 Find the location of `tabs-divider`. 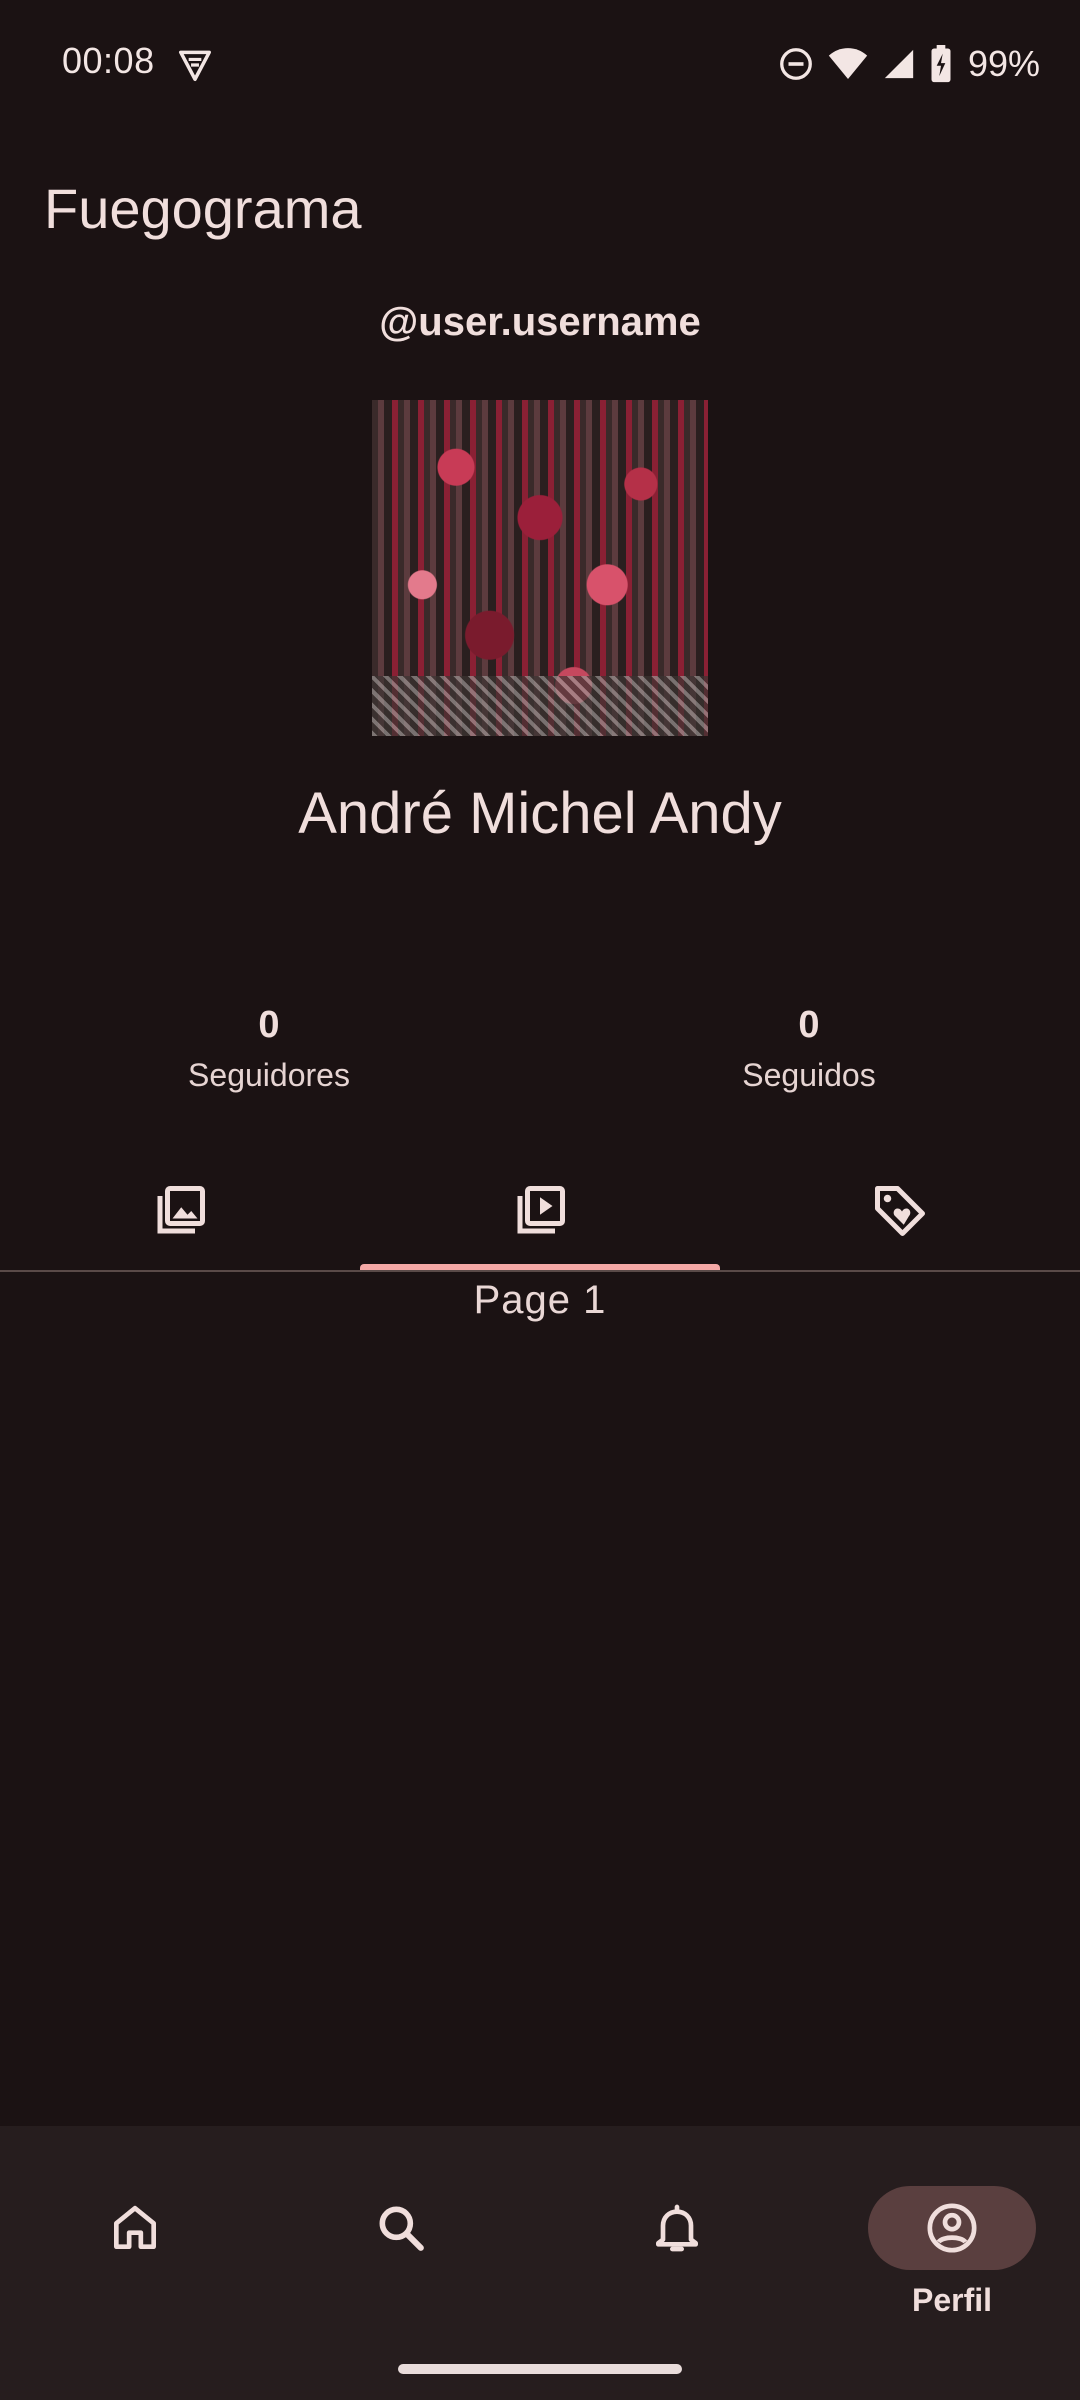

tabs-divider is located at coordinates (540, 1271).